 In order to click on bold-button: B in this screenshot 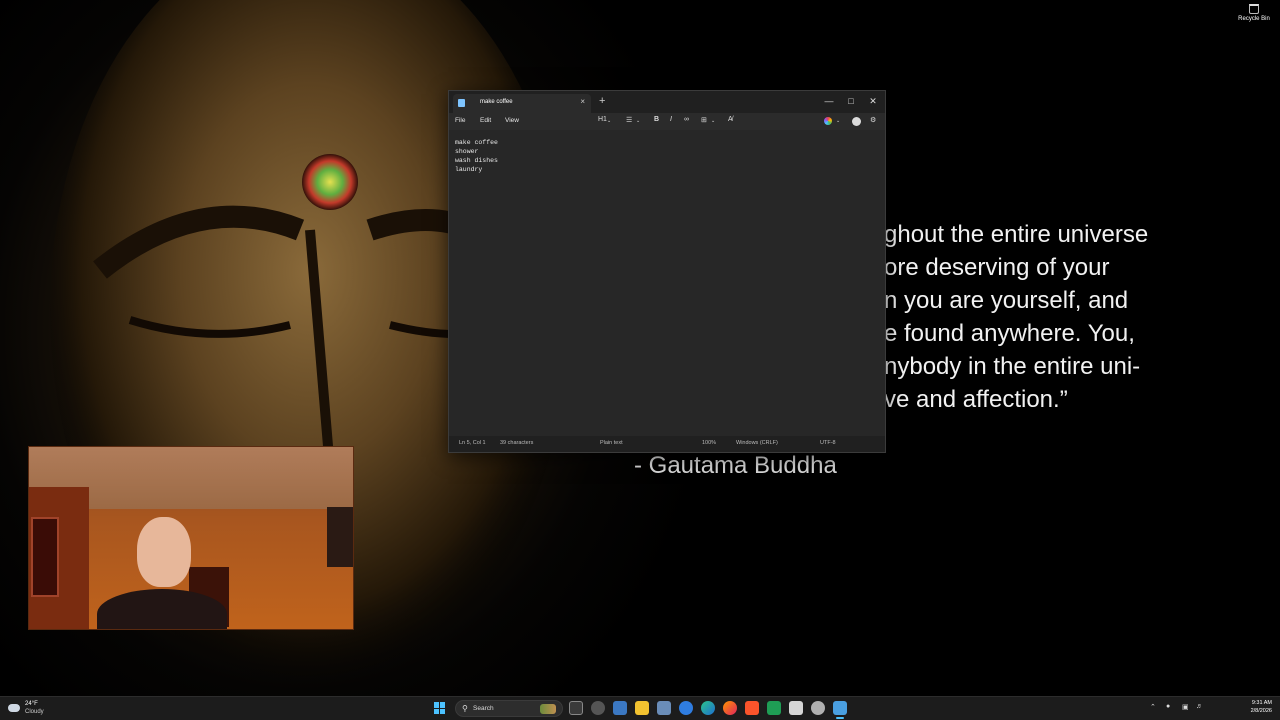, I will do `click(656, 119)`.